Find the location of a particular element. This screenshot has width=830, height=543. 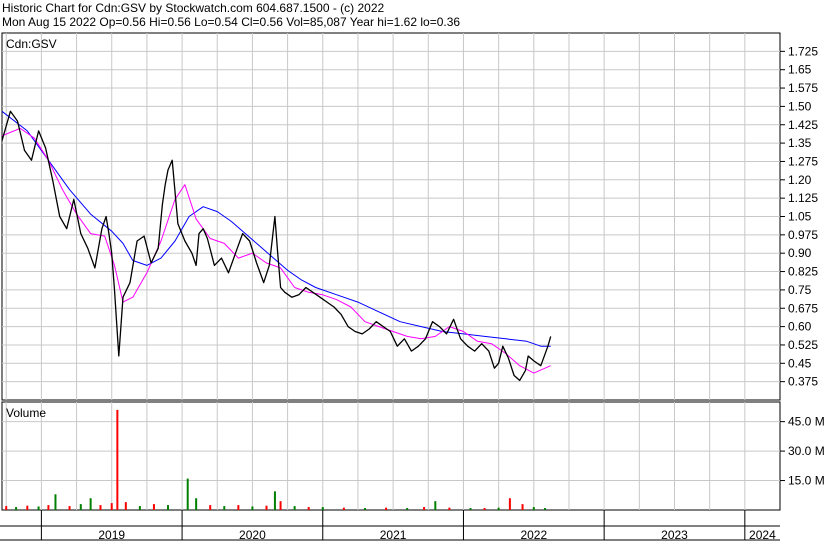

time-axis: 2019 2020 2021 2022 2023 2024 is located at coordinates (390, 526).